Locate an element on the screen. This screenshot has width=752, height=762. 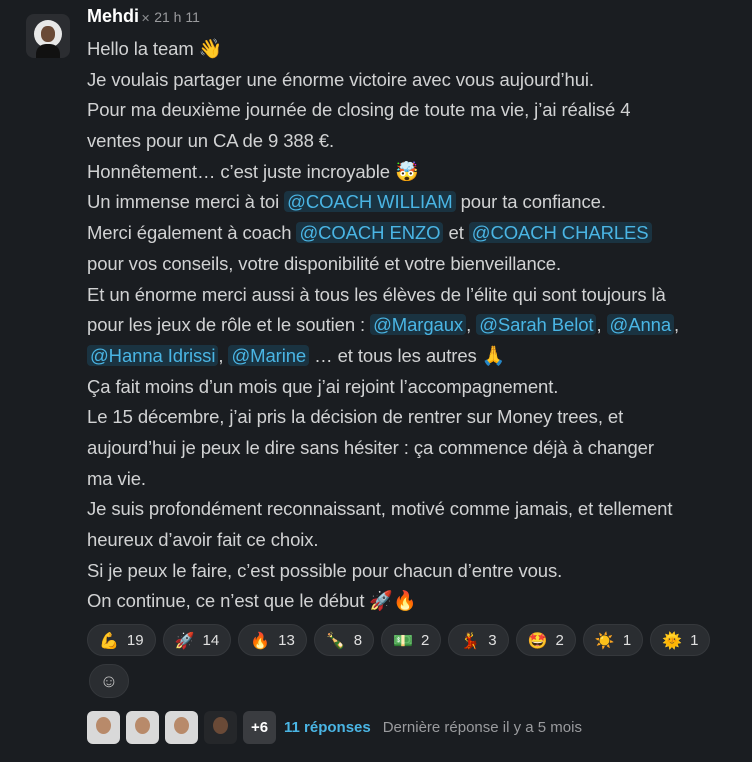
add-reaction-button: ☺ is located at coordinates (109, 681).